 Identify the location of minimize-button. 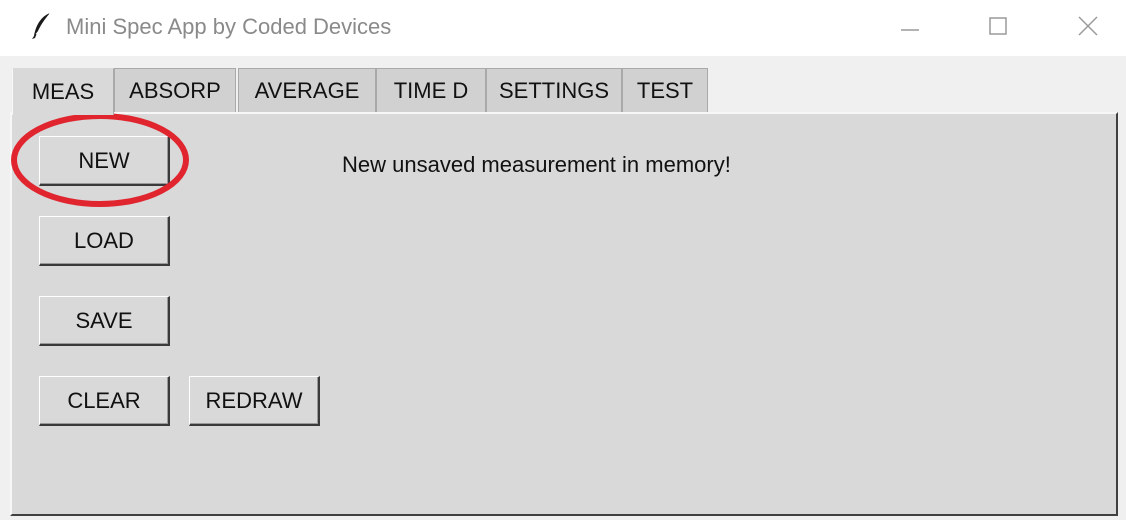
(910, 26).